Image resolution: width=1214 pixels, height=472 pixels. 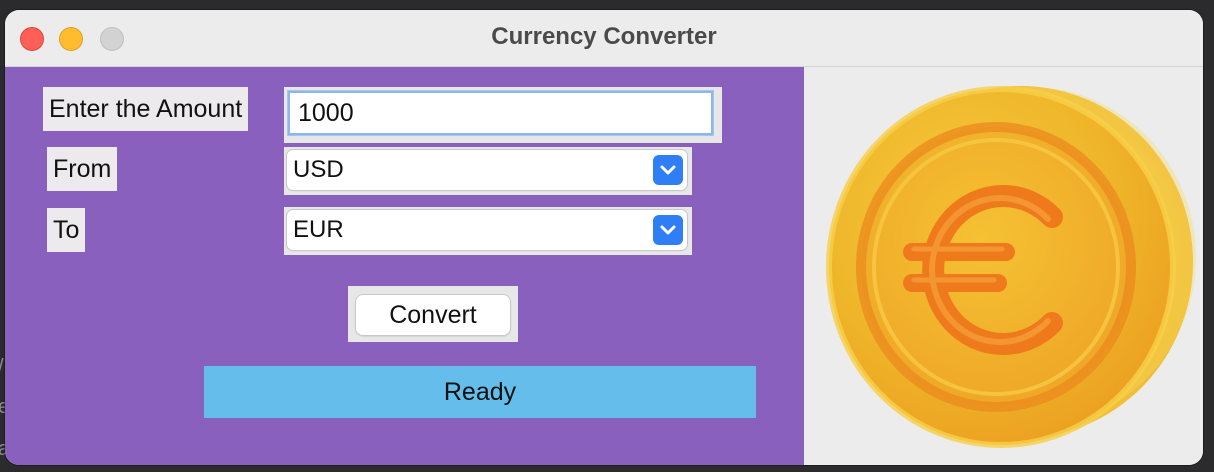 I want to click on from-currency-select: USD, so click(x=487, y=170).